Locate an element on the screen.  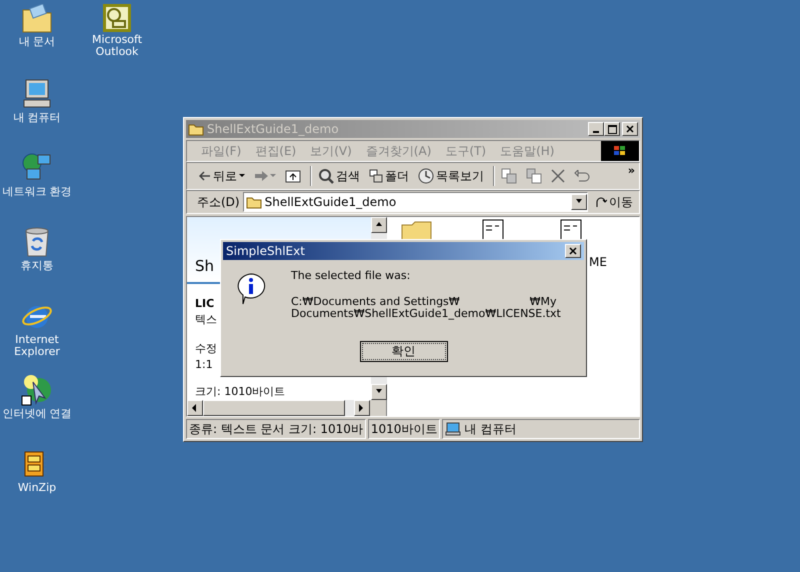
forward-arrow-icon is located at coordinates (261, 176).